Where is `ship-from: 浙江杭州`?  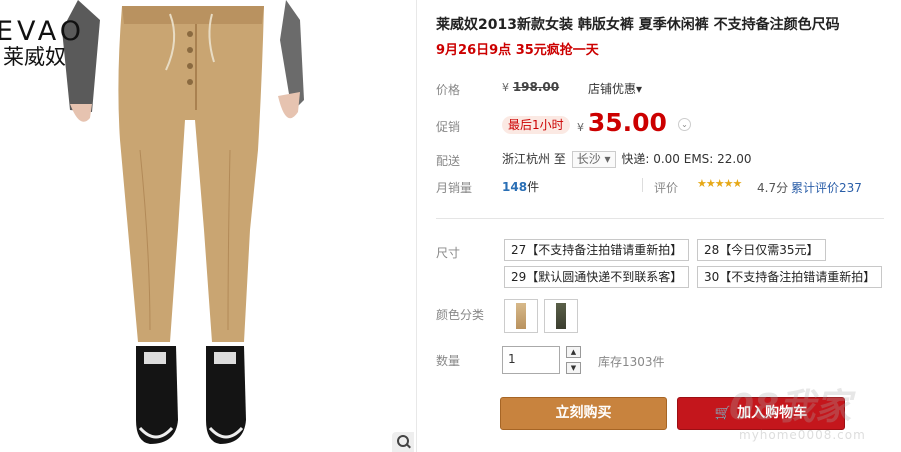
ship-from: 浙江杭州 is located at coordinates (526, 159).